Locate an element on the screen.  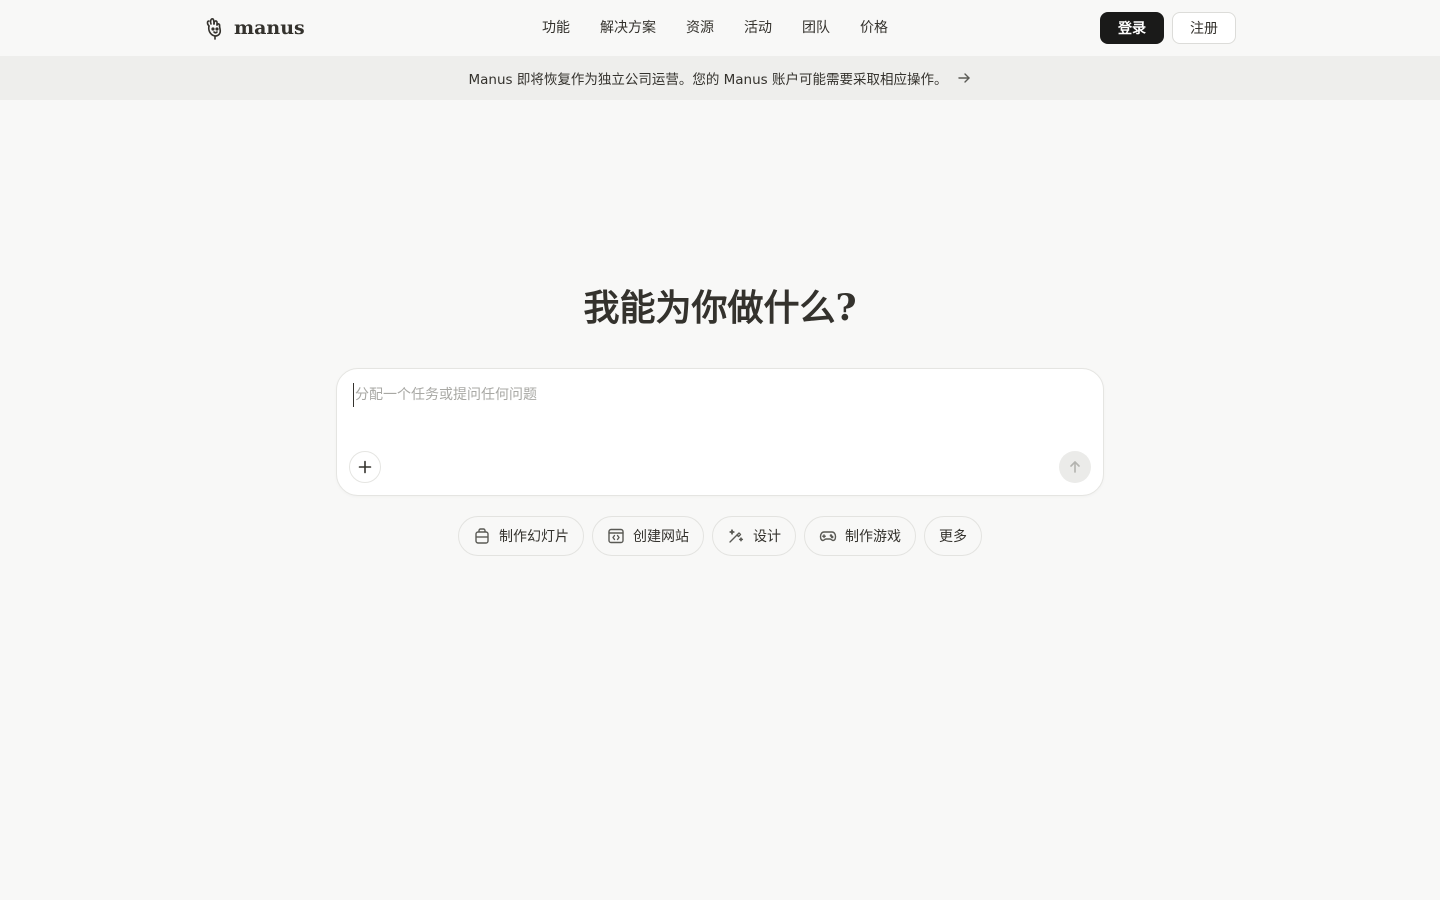
signup-button: 注册 is located at coordinates (1204, 28).